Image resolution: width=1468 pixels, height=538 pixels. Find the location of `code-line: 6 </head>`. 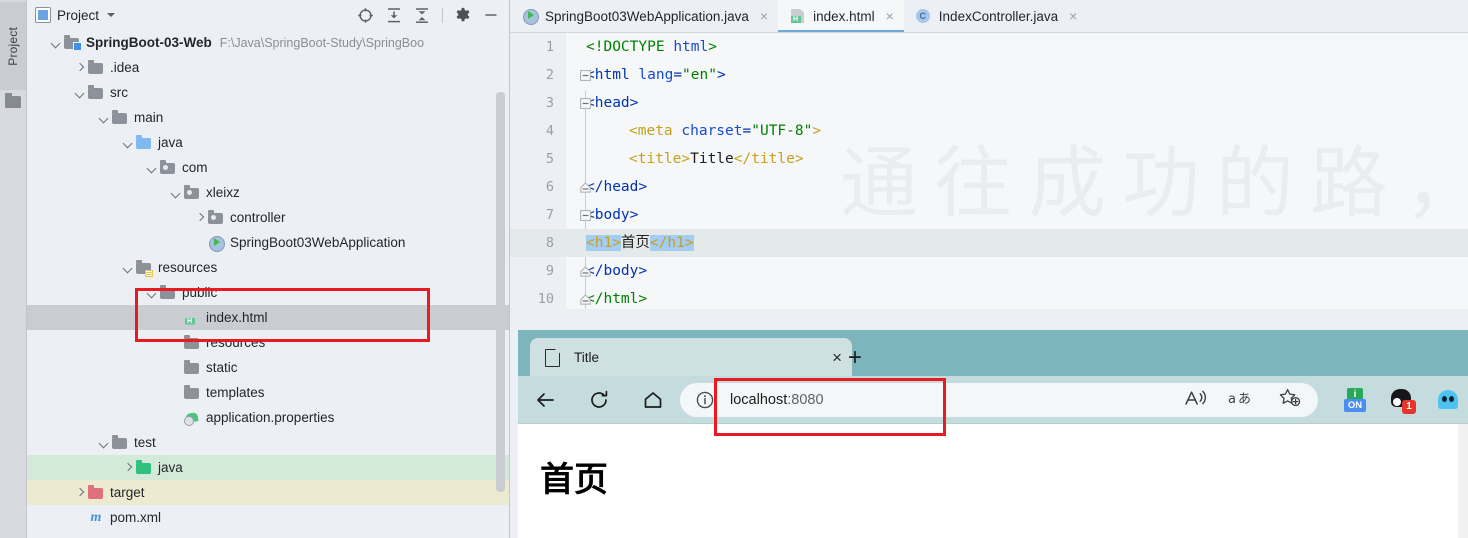

code-line: 6 </head> is located at coordinates (989, 187).